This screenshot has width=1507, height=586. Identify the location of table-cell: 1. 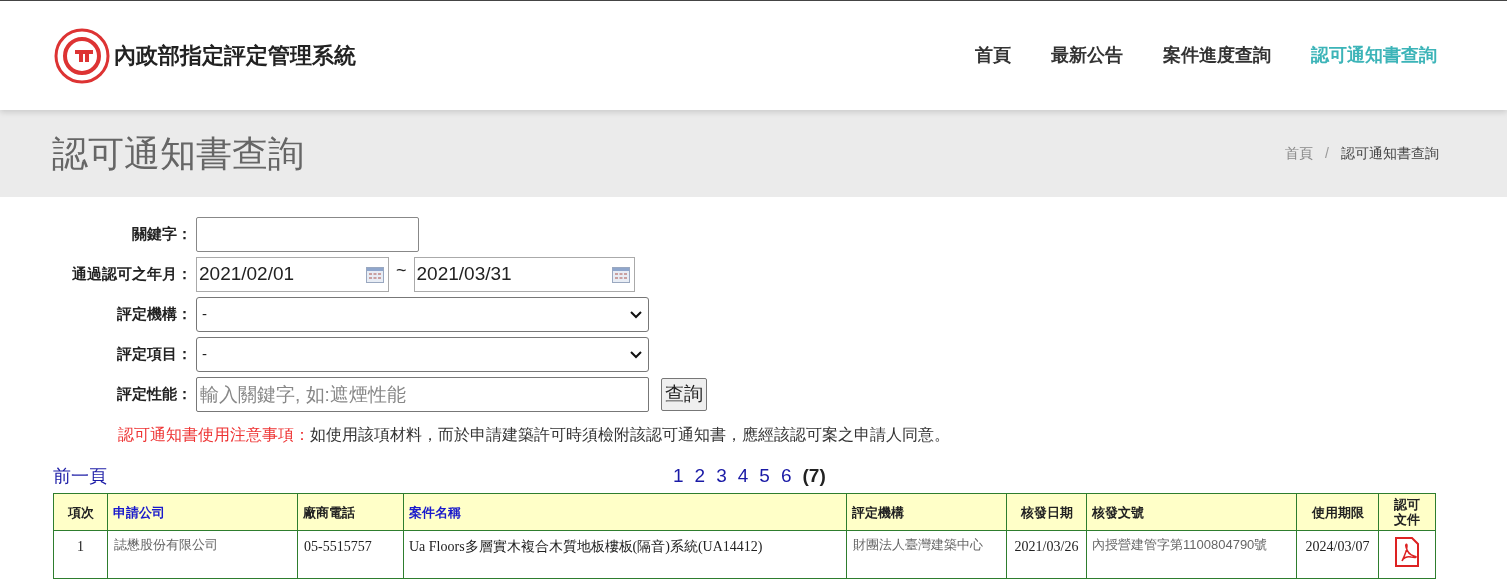
(80, 554).